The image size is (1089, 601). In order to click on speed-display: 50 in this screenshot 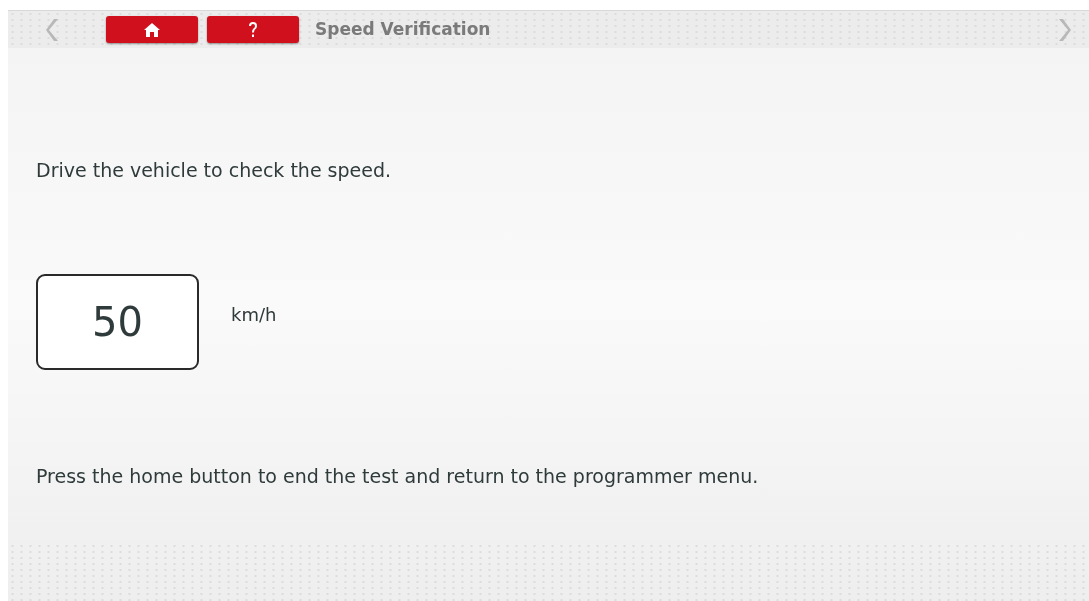, I will do `click(117, 321)`.